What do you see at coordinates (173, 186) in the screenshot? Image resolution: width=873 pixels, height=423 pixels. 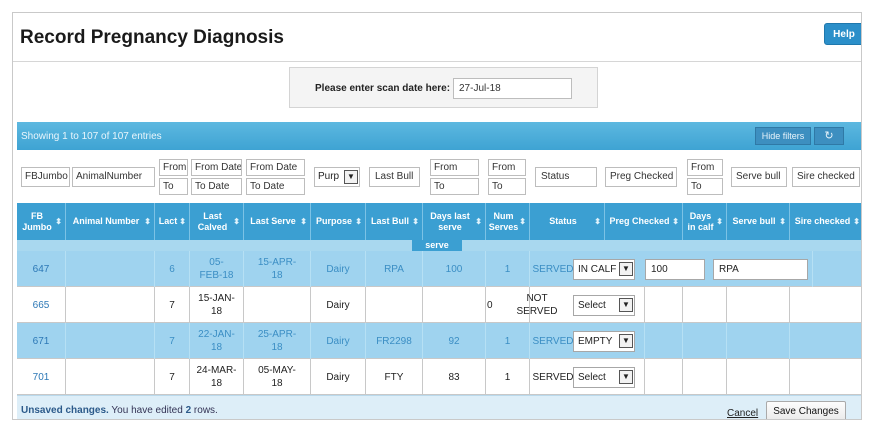 I see `filter-lact-to: To` at bounding box center [173, 186].